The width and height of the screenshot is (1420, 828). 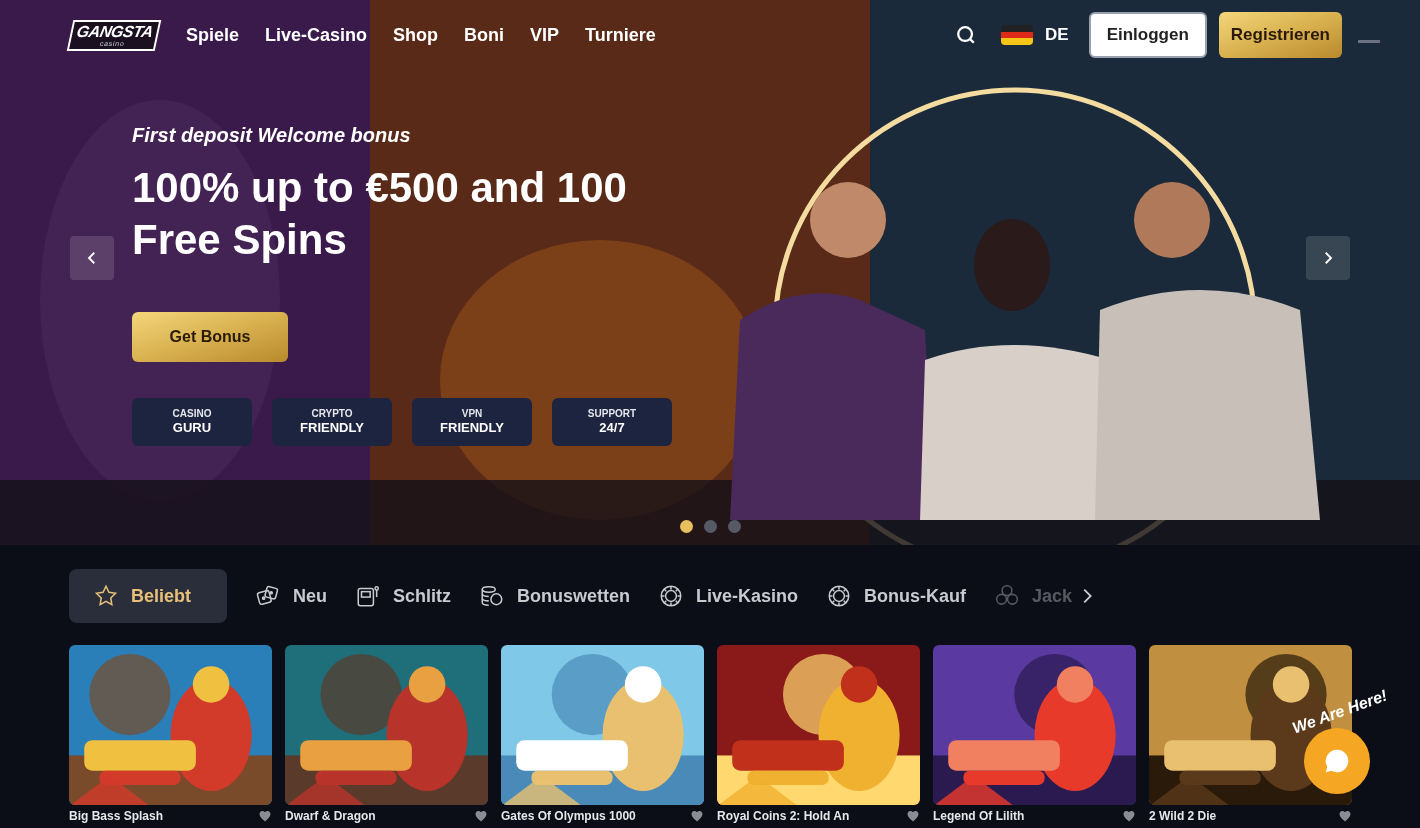 What do you see at coordinates (210, 337) in the screenshot?
I see `get-bonus-button: Get Bonus` at bounding box center [210, 337].